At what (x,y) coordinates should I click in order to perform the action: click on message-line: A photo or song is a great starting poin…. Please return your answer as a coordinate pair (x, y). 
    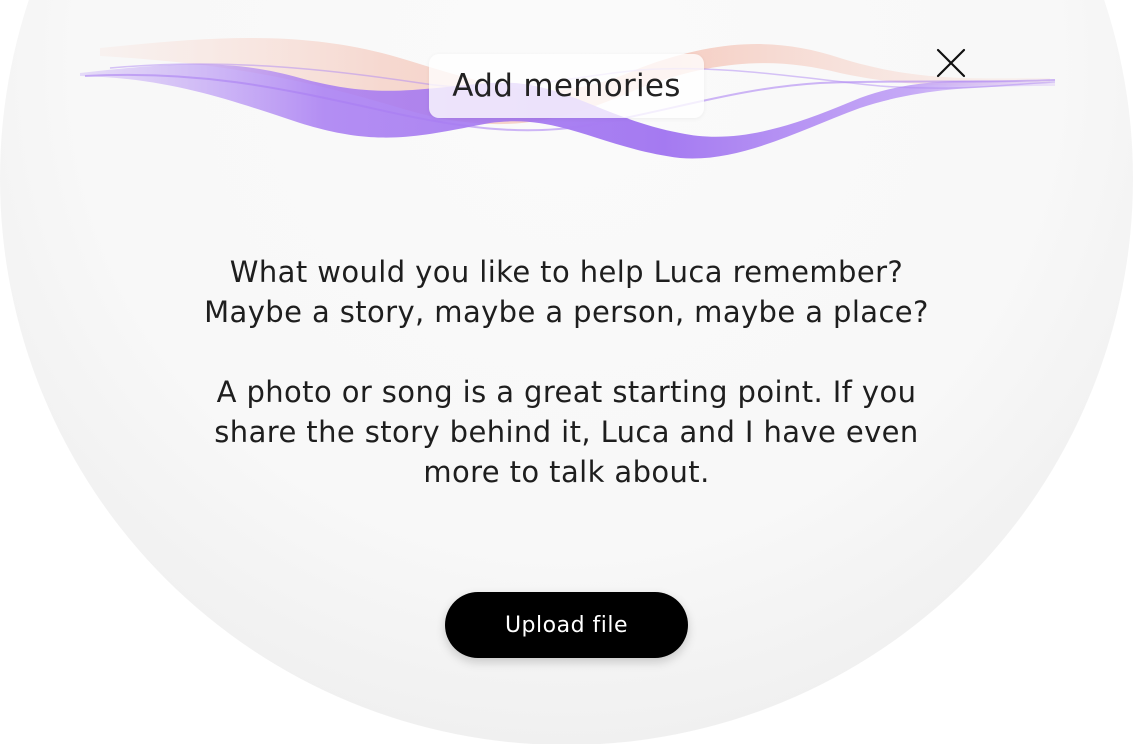
    Looking at the image, I should click on (566, 392).